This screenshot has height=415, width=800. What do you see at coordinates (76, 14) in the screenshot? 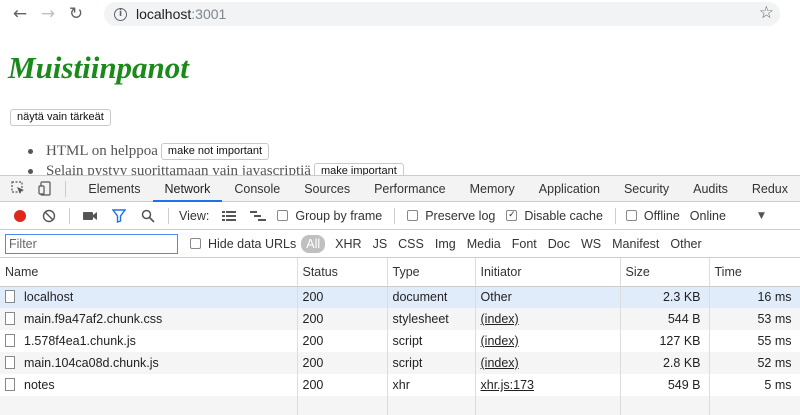
I see `reload-button: ↻` at bounding box center [76, 14].